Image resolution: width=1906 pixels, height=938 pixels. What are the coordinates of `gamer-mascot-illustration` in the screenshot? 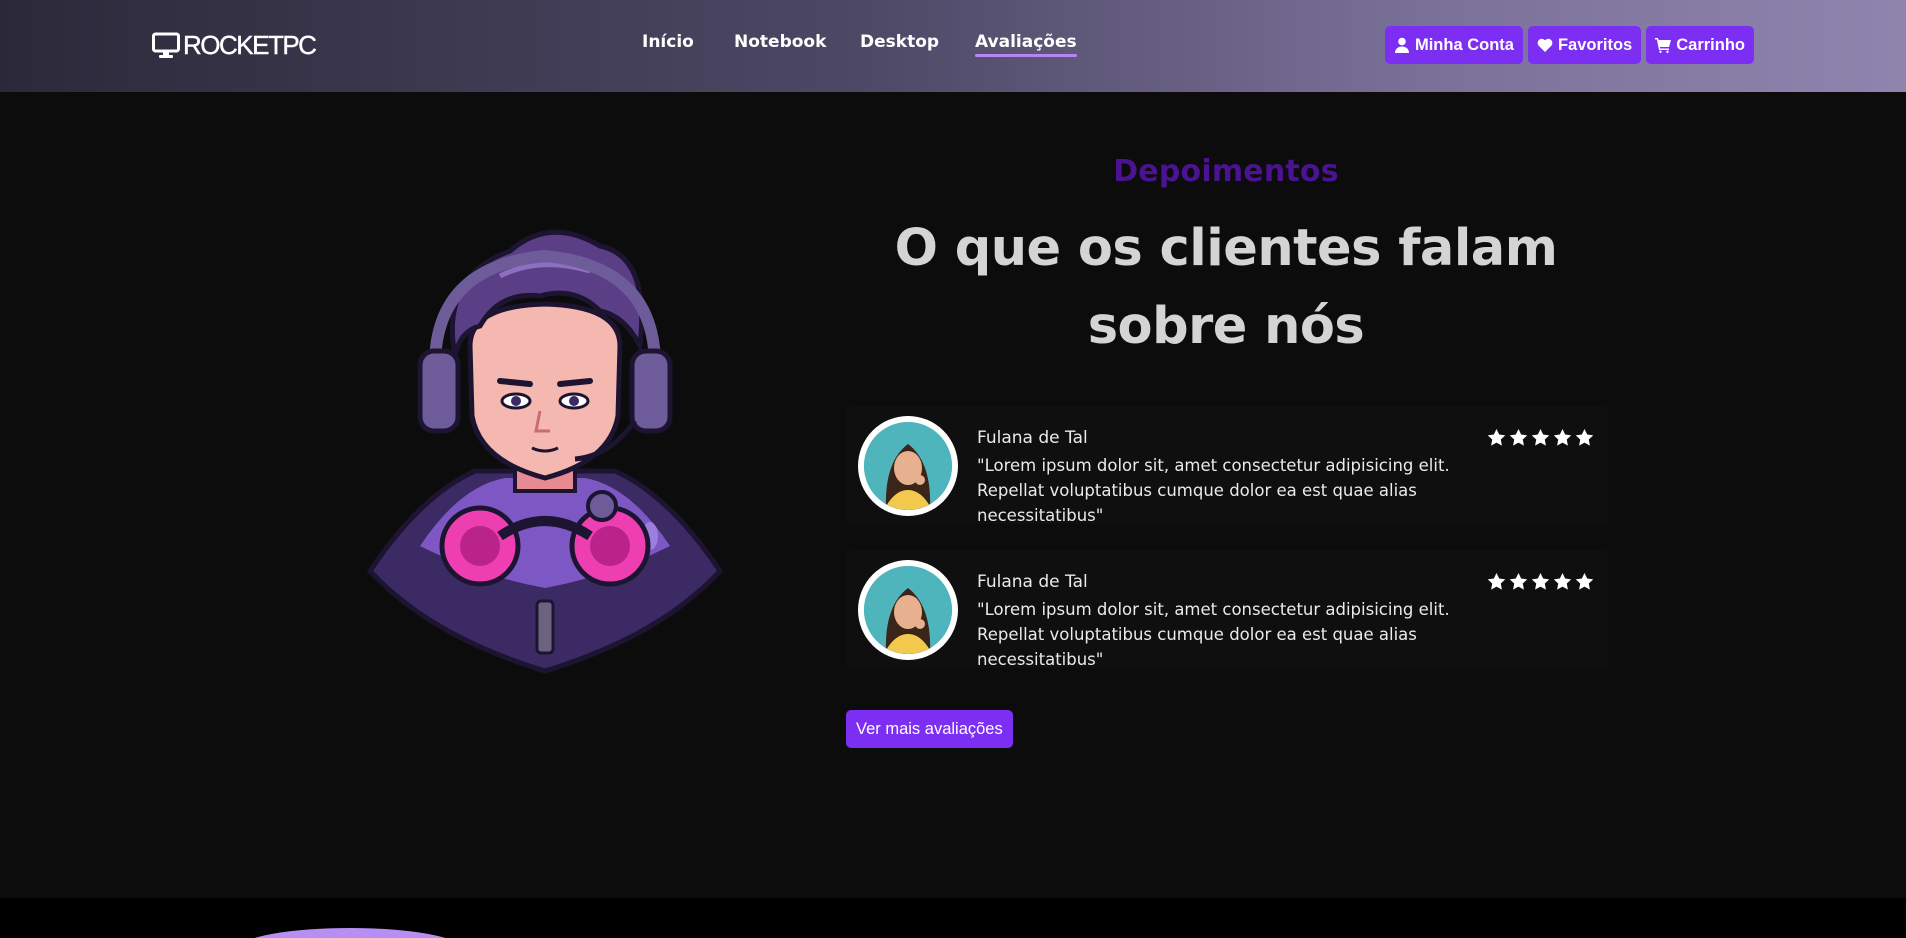 It's located at (545, 451).